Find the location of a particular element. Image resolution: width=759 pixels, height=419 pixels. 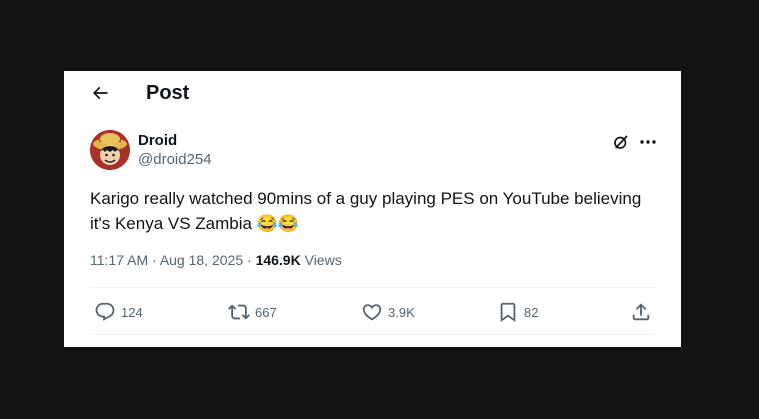

repost-icon is located at coordinates (239, 312).